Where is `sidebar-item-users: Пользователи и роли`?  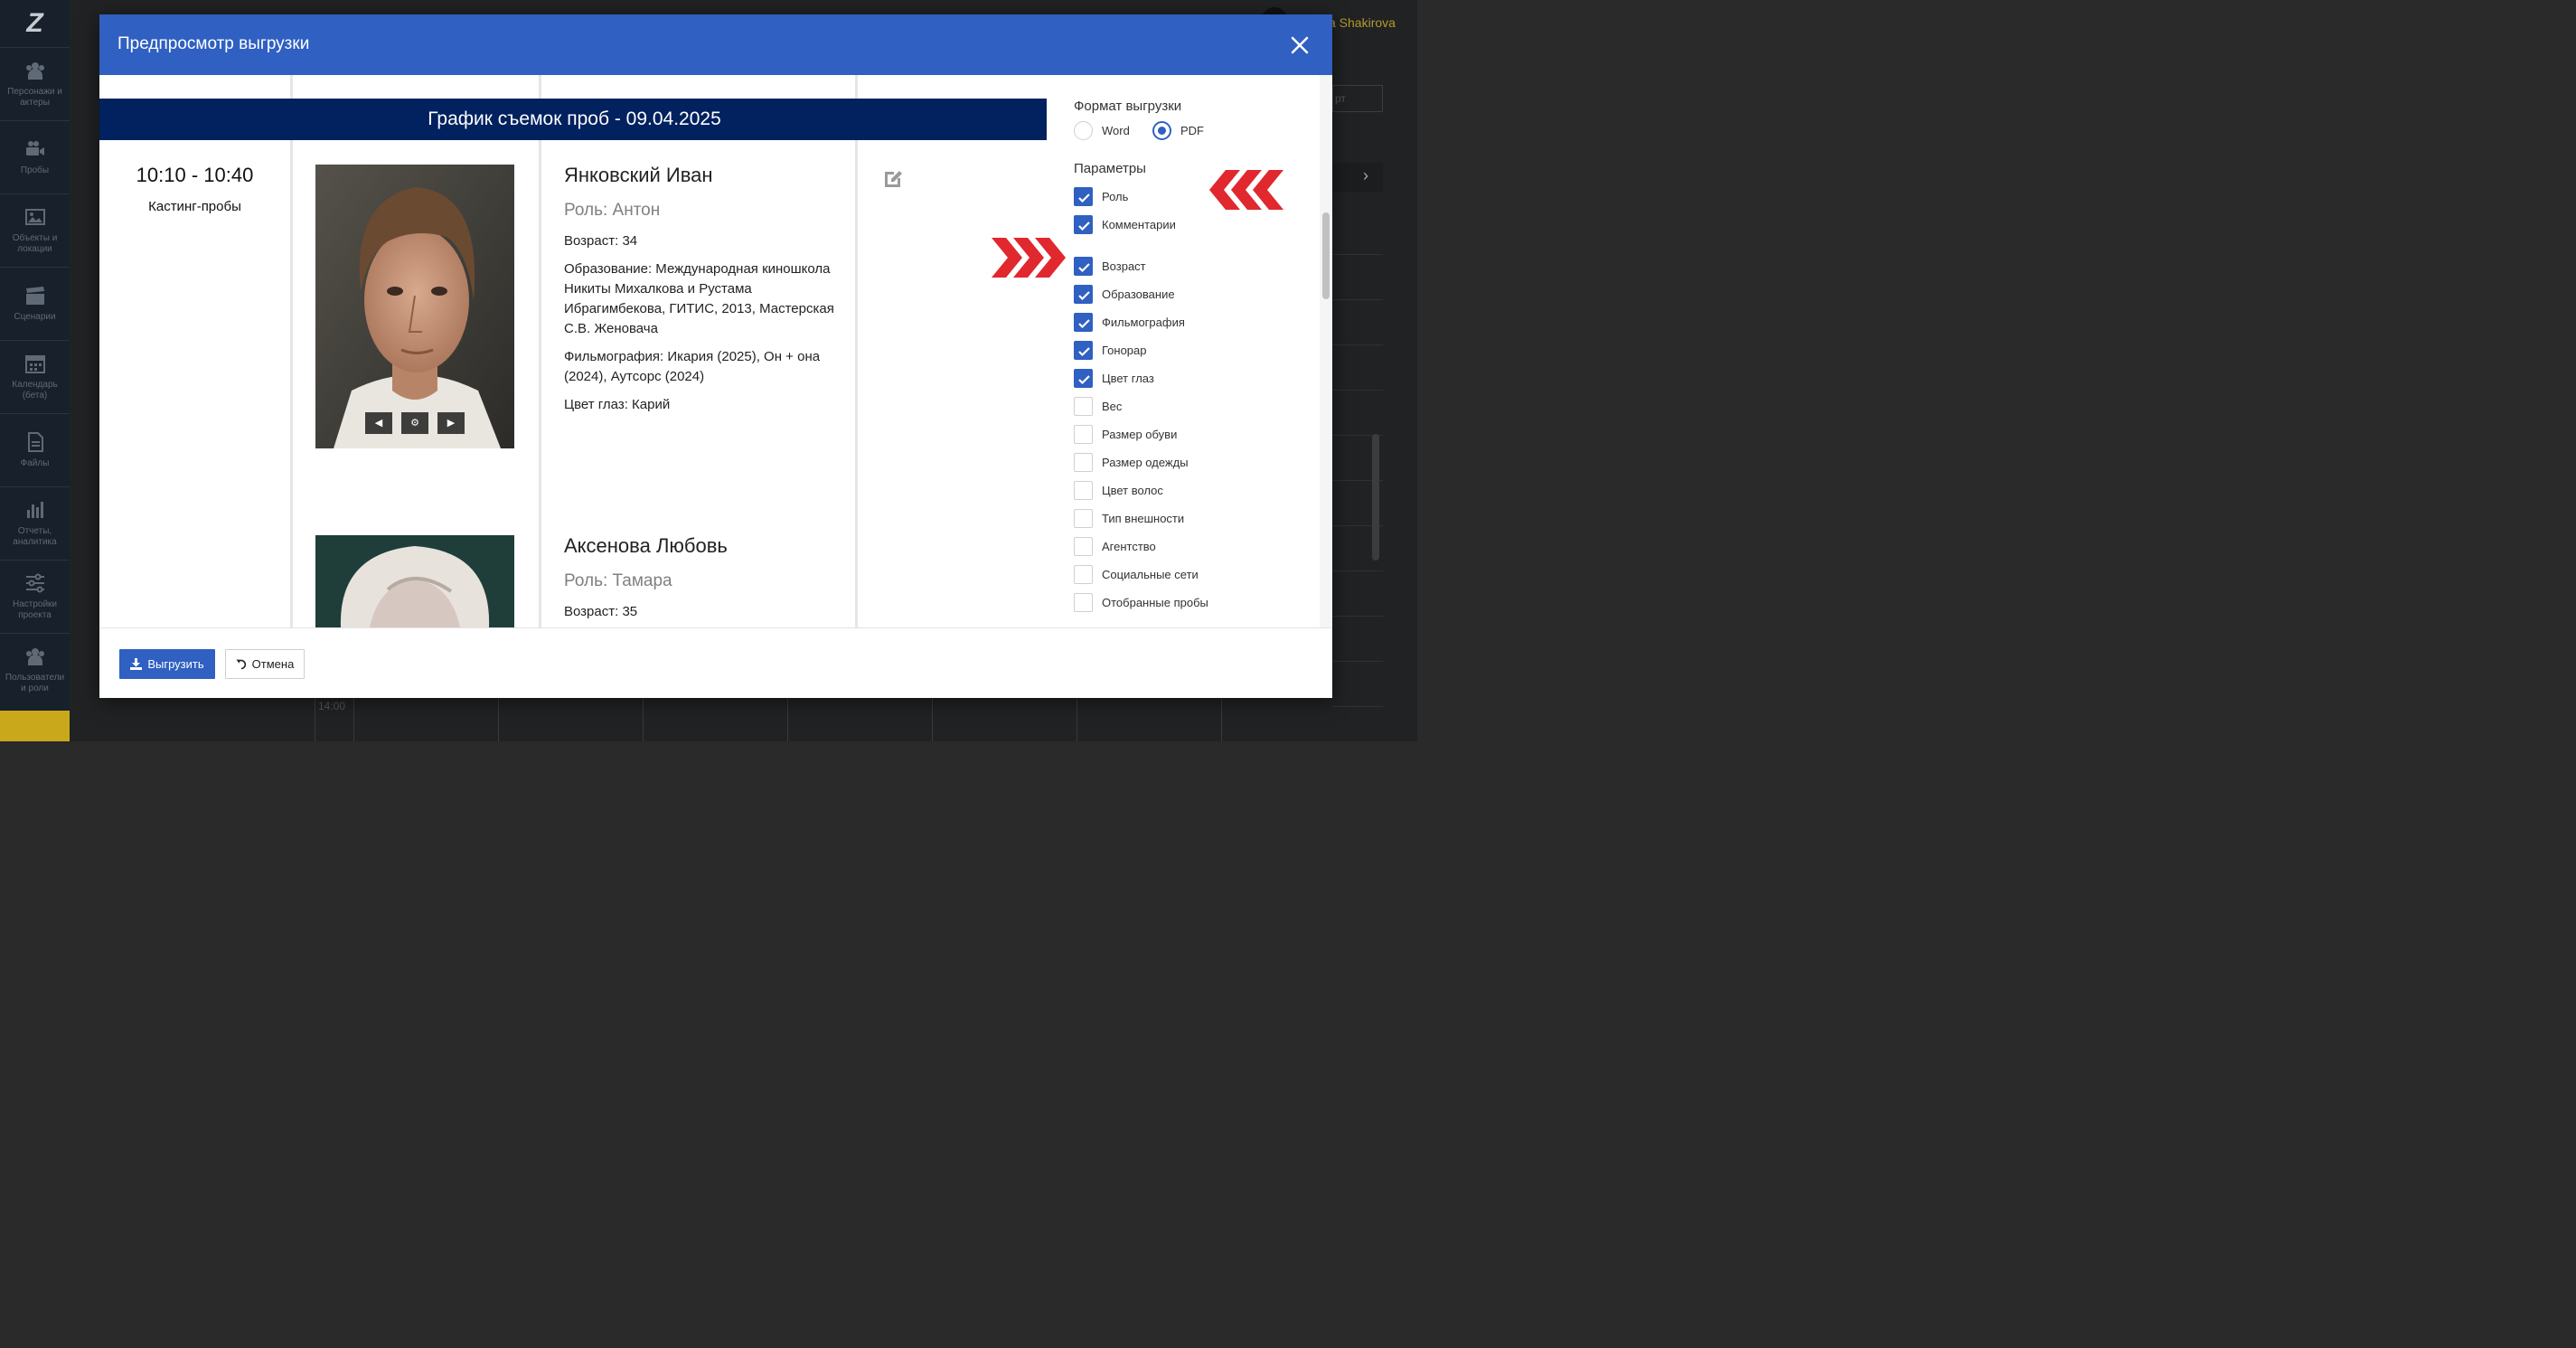
sidebar-item-users: Пользователи и роли is located at coordinates (35, 669).